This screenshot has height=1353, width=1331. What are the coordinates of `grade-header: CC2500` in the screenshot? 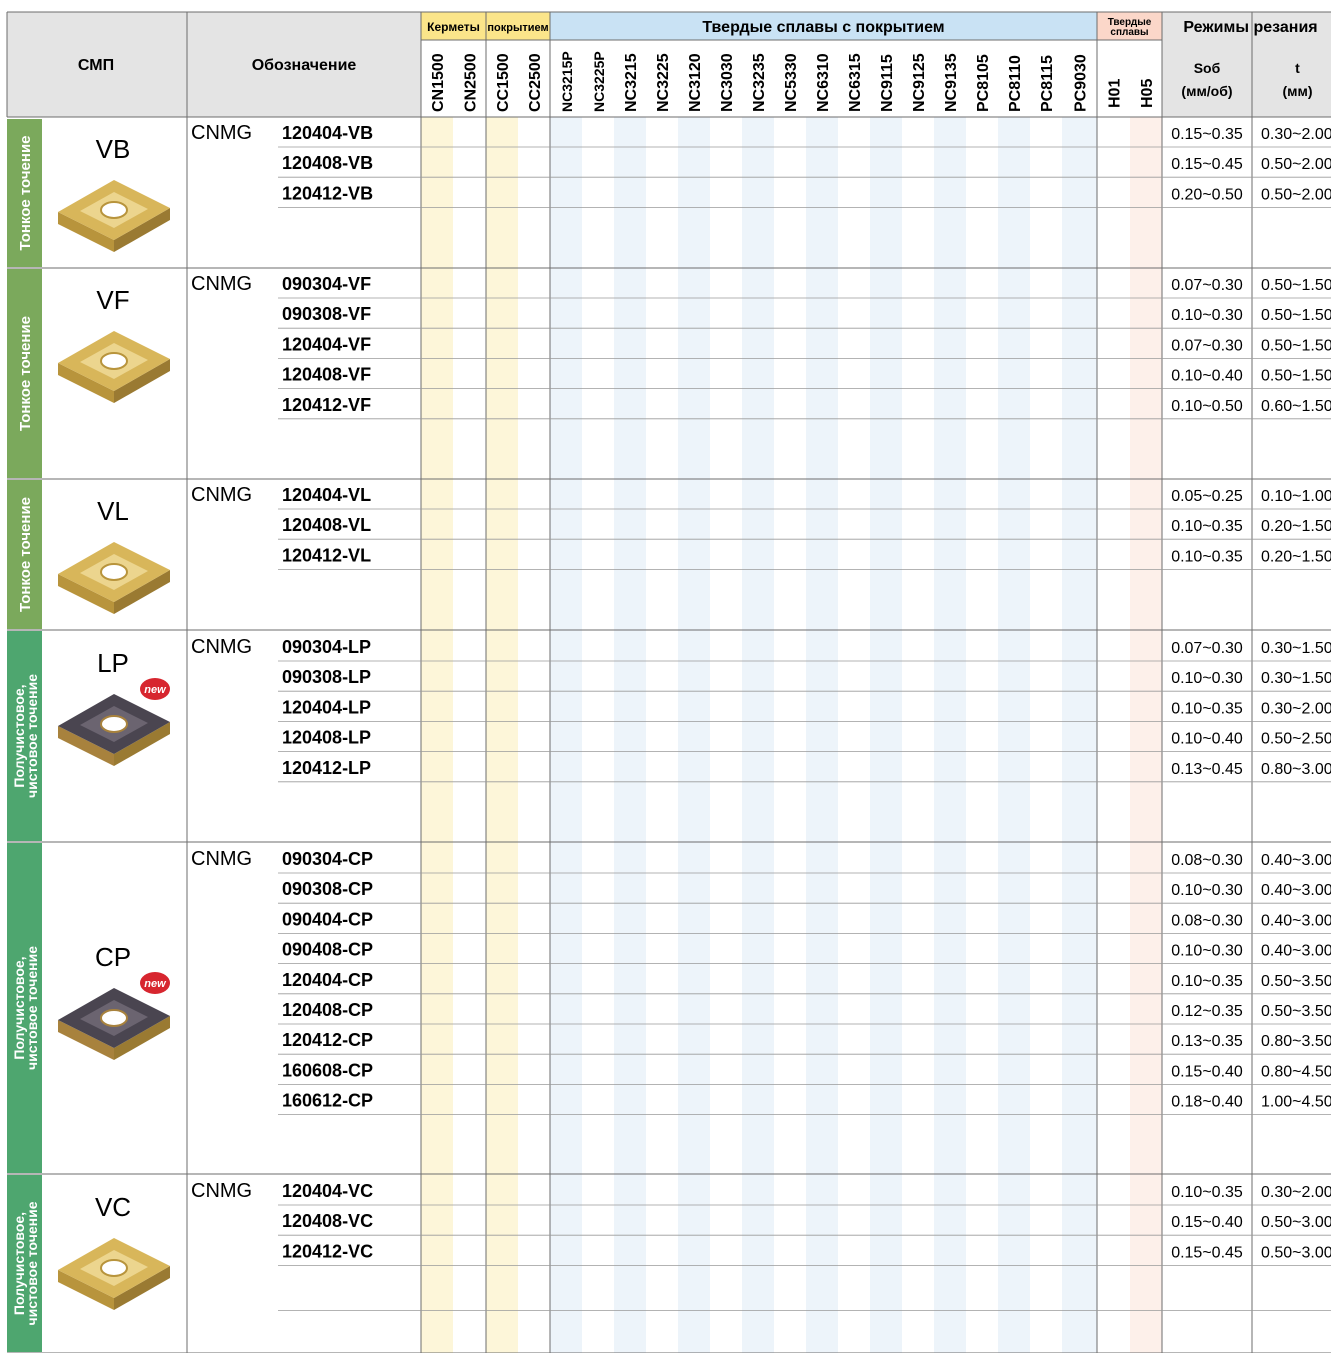 It's located at (535, 82).